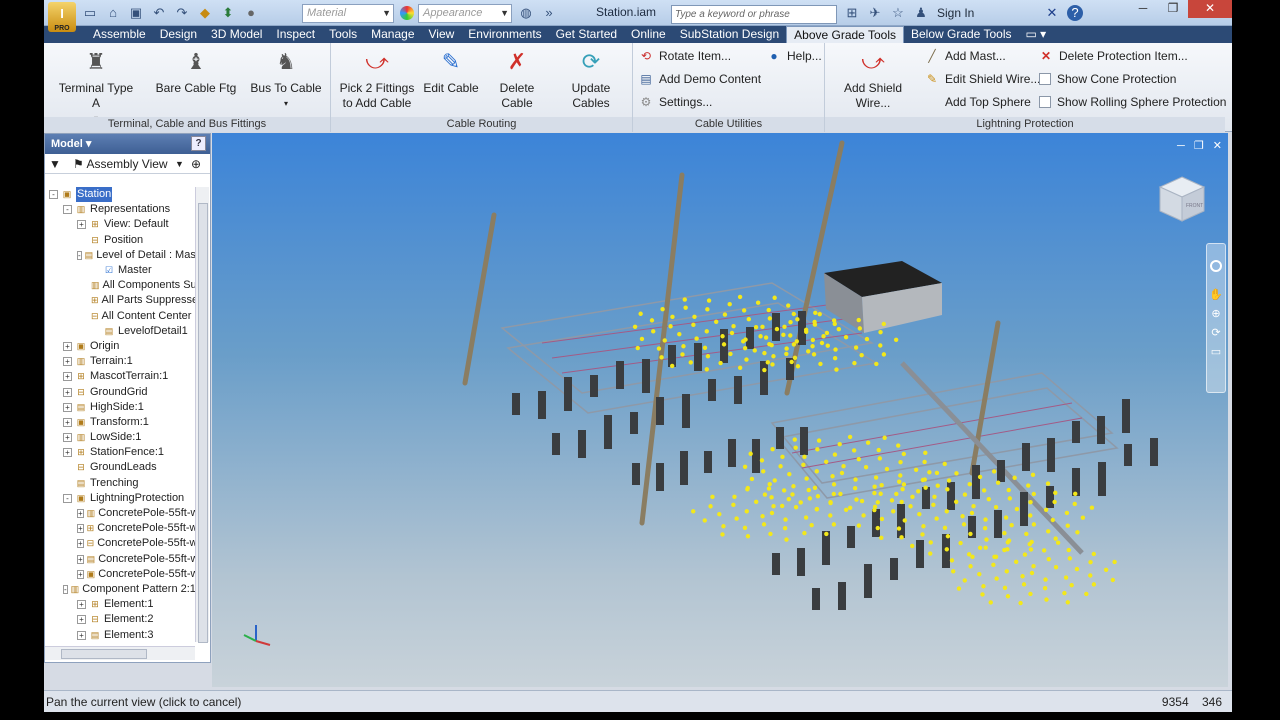 This screenshot has height=720, width=1280. Describe the element at coordinates (845, 34) in the screenshot. I see `tab-above-grade-tools: Above Grade Tools` at that location.